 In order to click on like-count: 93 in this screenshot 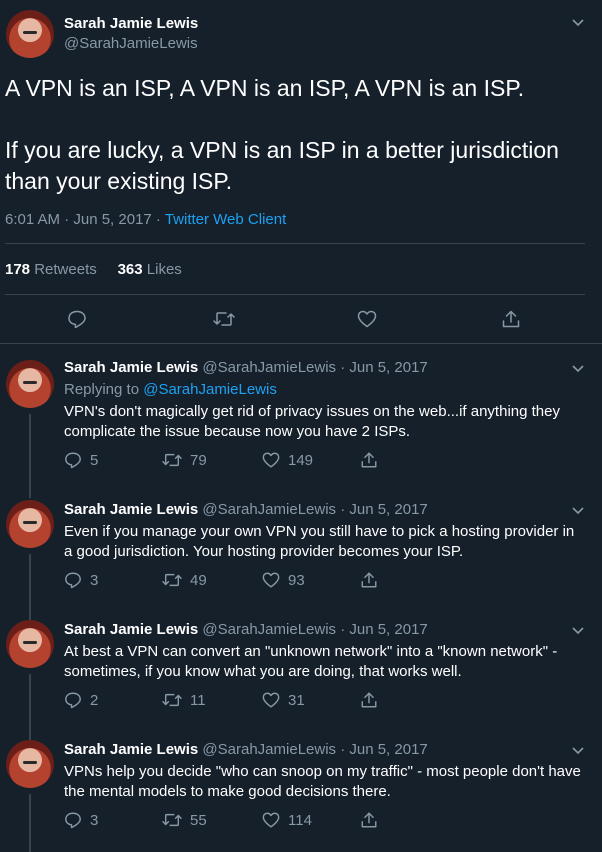, I will do `click(296, 580)`.